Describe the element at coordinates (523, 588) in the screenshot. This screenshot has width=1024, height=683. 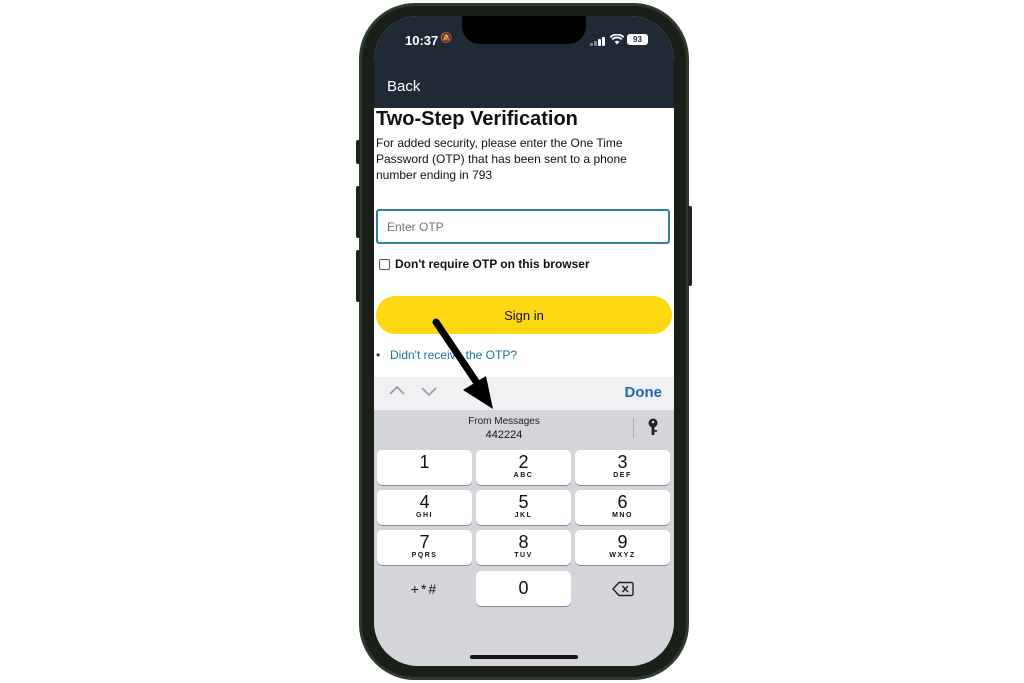
I see `key-0: 0` at that location.